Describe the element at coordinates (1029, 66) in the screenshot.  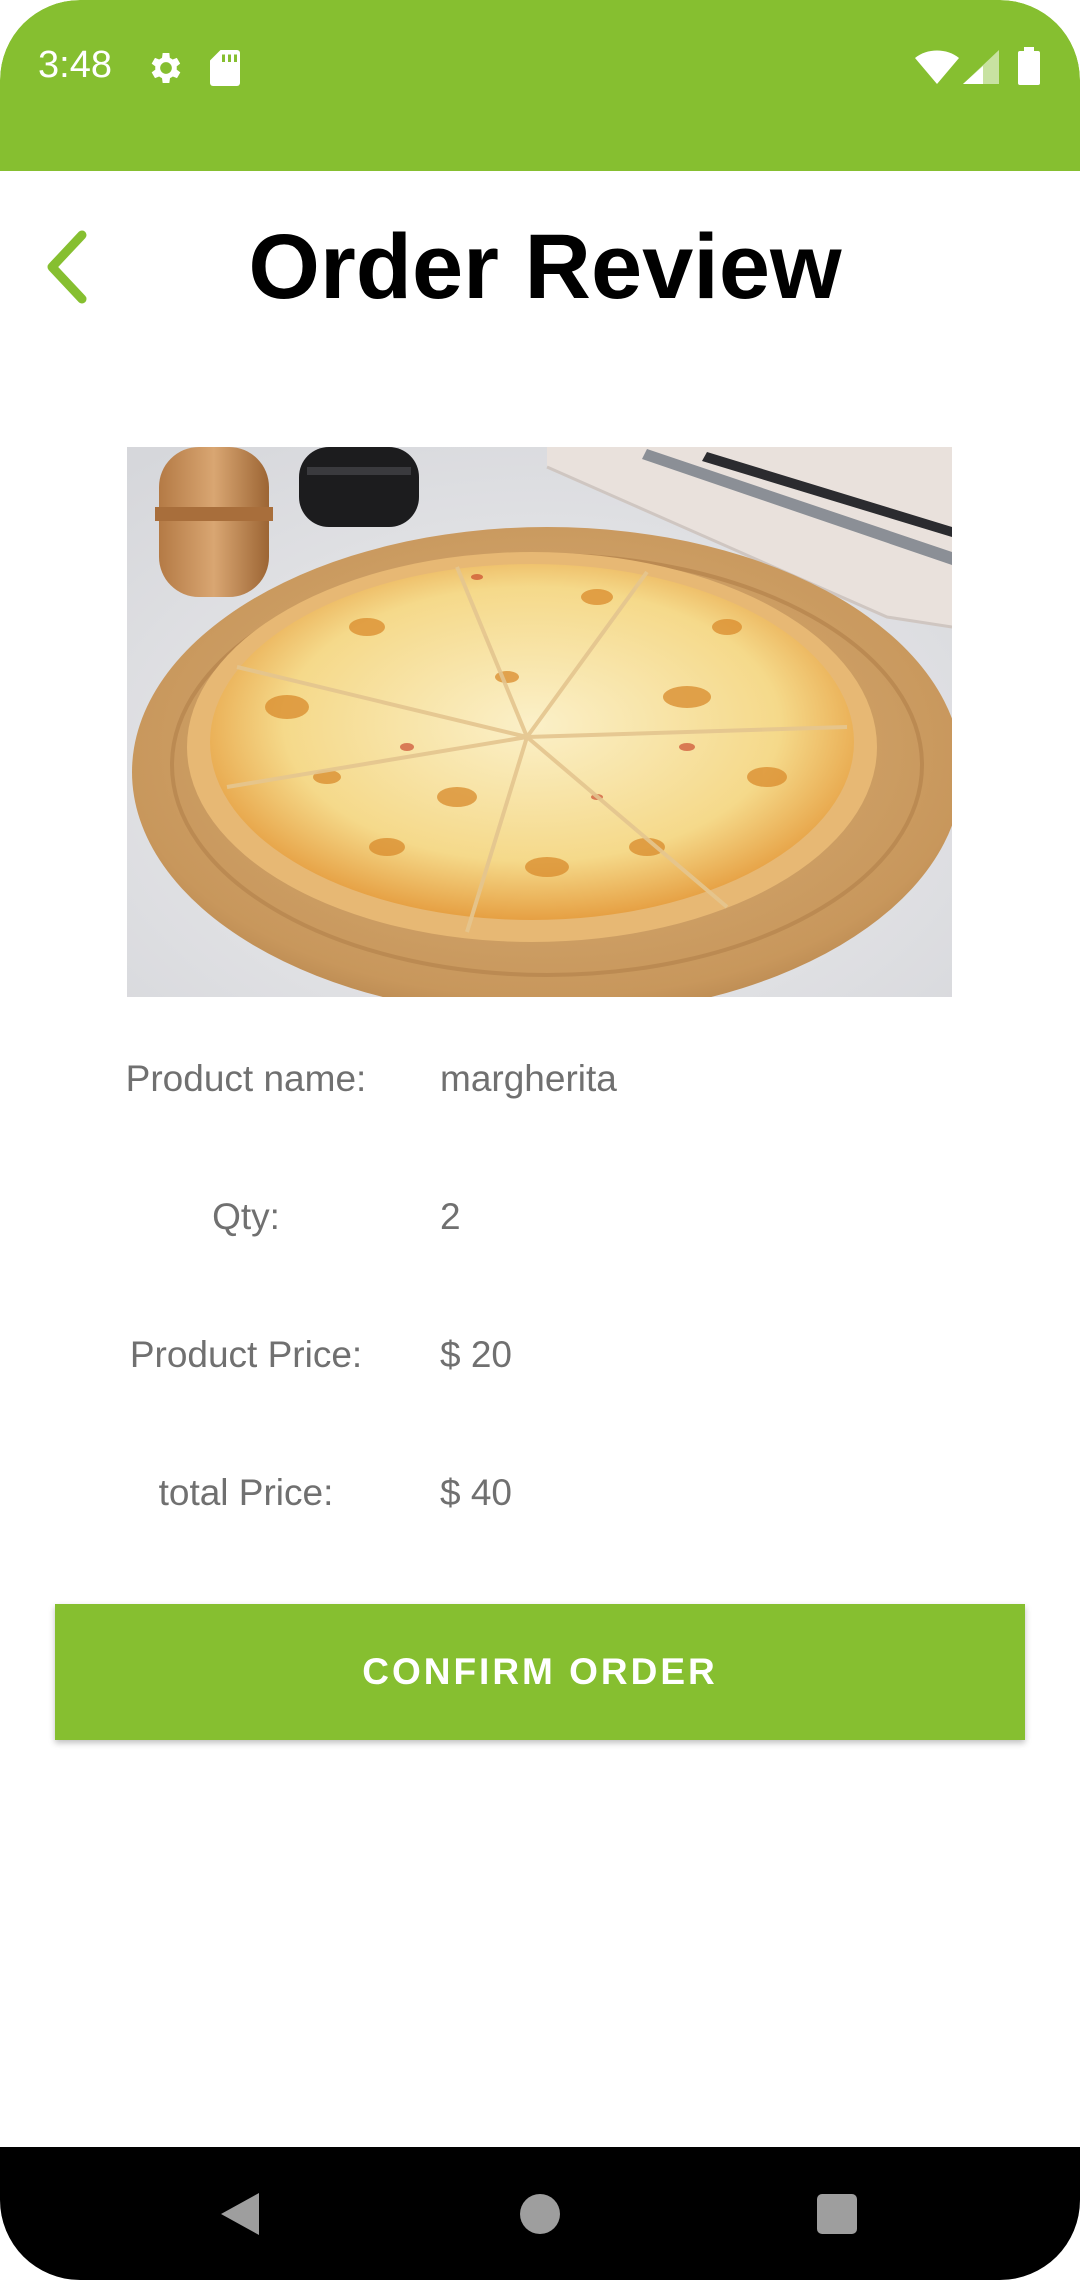
I see `battery-icon` at that location.